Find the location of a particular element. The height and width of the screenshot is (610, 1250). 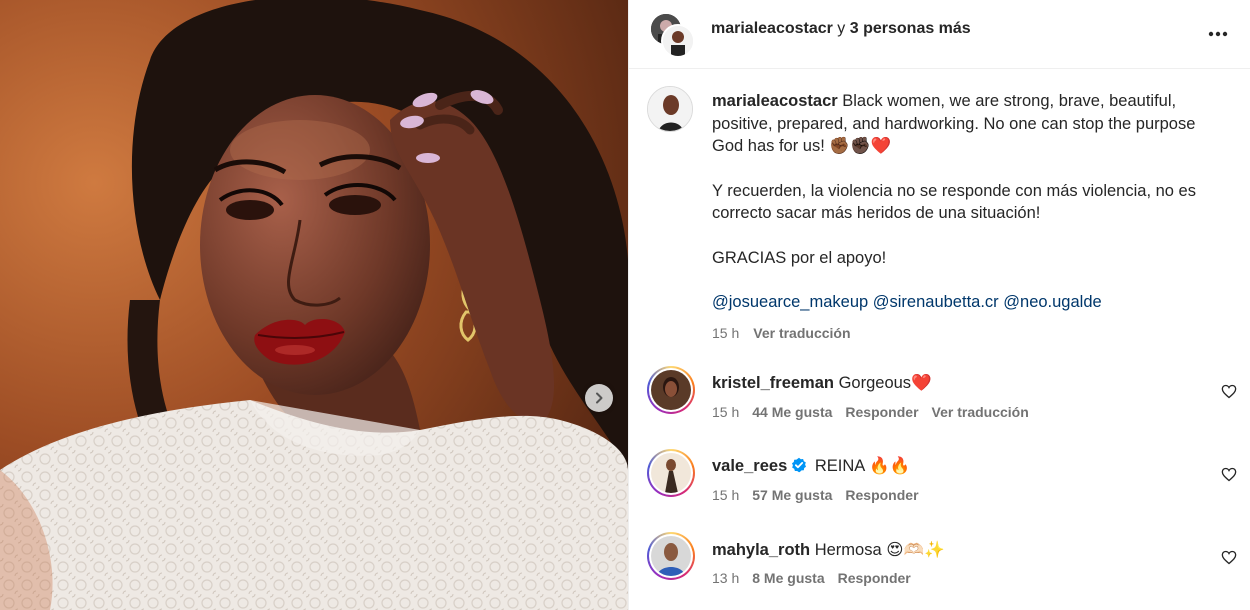

chevron-right-icon is located at coordinates (599, 398).